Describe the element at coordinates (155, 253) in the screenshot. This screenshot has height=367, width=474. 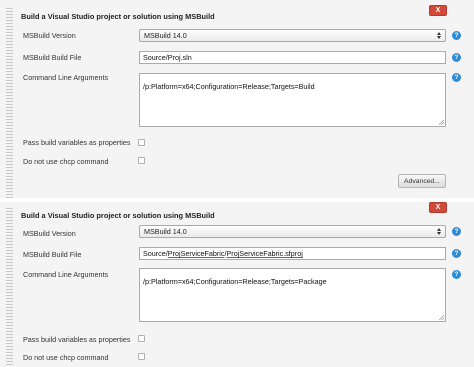
I see `build-file-value-prefix: Source/` at that location.